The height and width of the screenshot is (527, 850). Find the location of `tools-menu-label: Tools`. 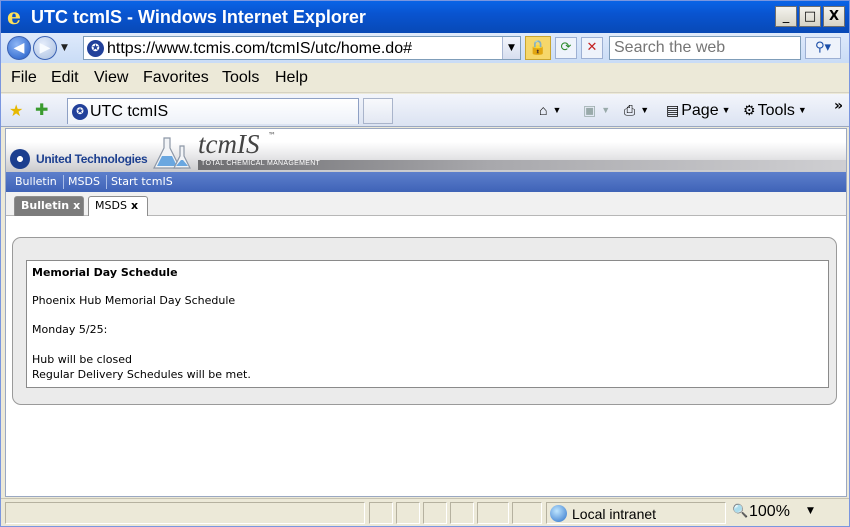

tools-menu-label: Tools is located at coordinates (776, 110).